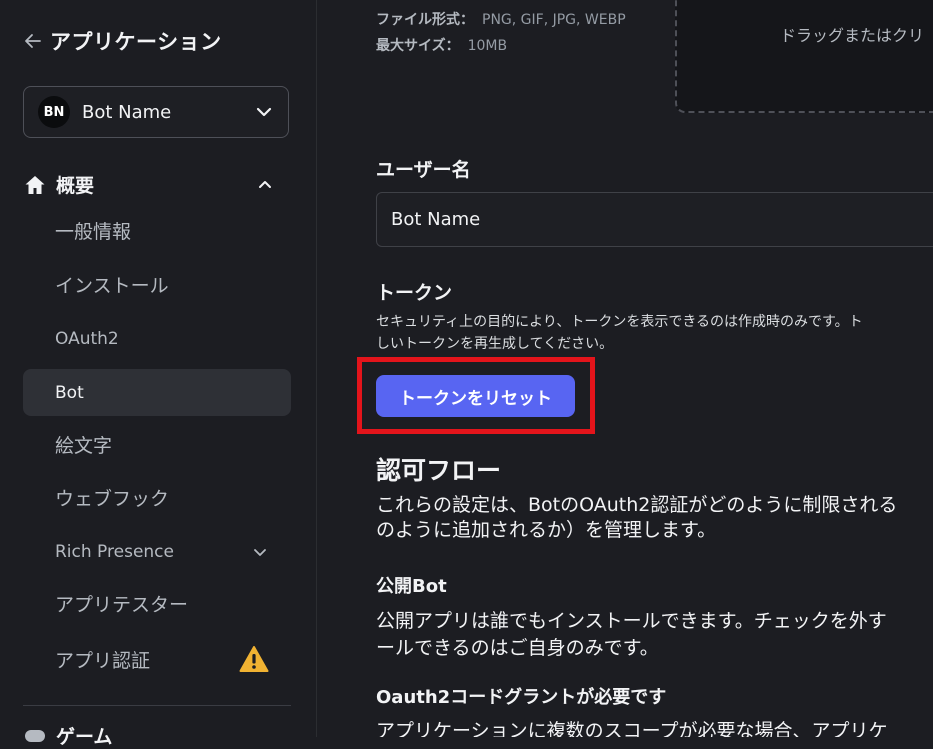  Describe the element at coordinates (157, 705) in the screenshot. I see `divider` at that location.